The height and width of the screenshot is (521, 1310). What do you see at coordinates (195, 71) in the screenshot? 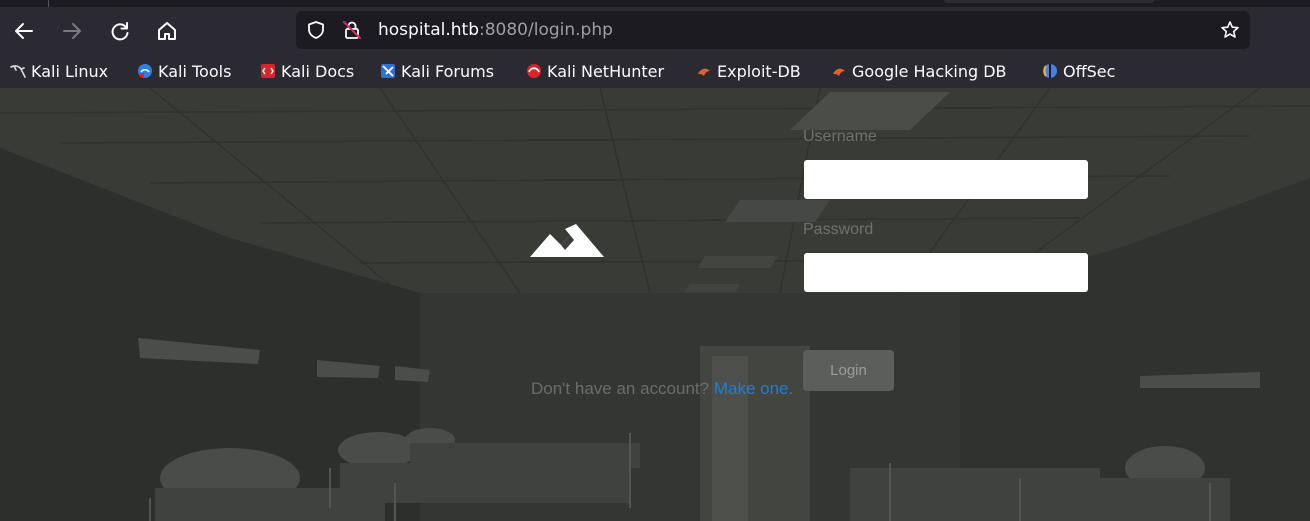
I see `bookmark-label: Kali Tools` at bounding box center [195, 71].